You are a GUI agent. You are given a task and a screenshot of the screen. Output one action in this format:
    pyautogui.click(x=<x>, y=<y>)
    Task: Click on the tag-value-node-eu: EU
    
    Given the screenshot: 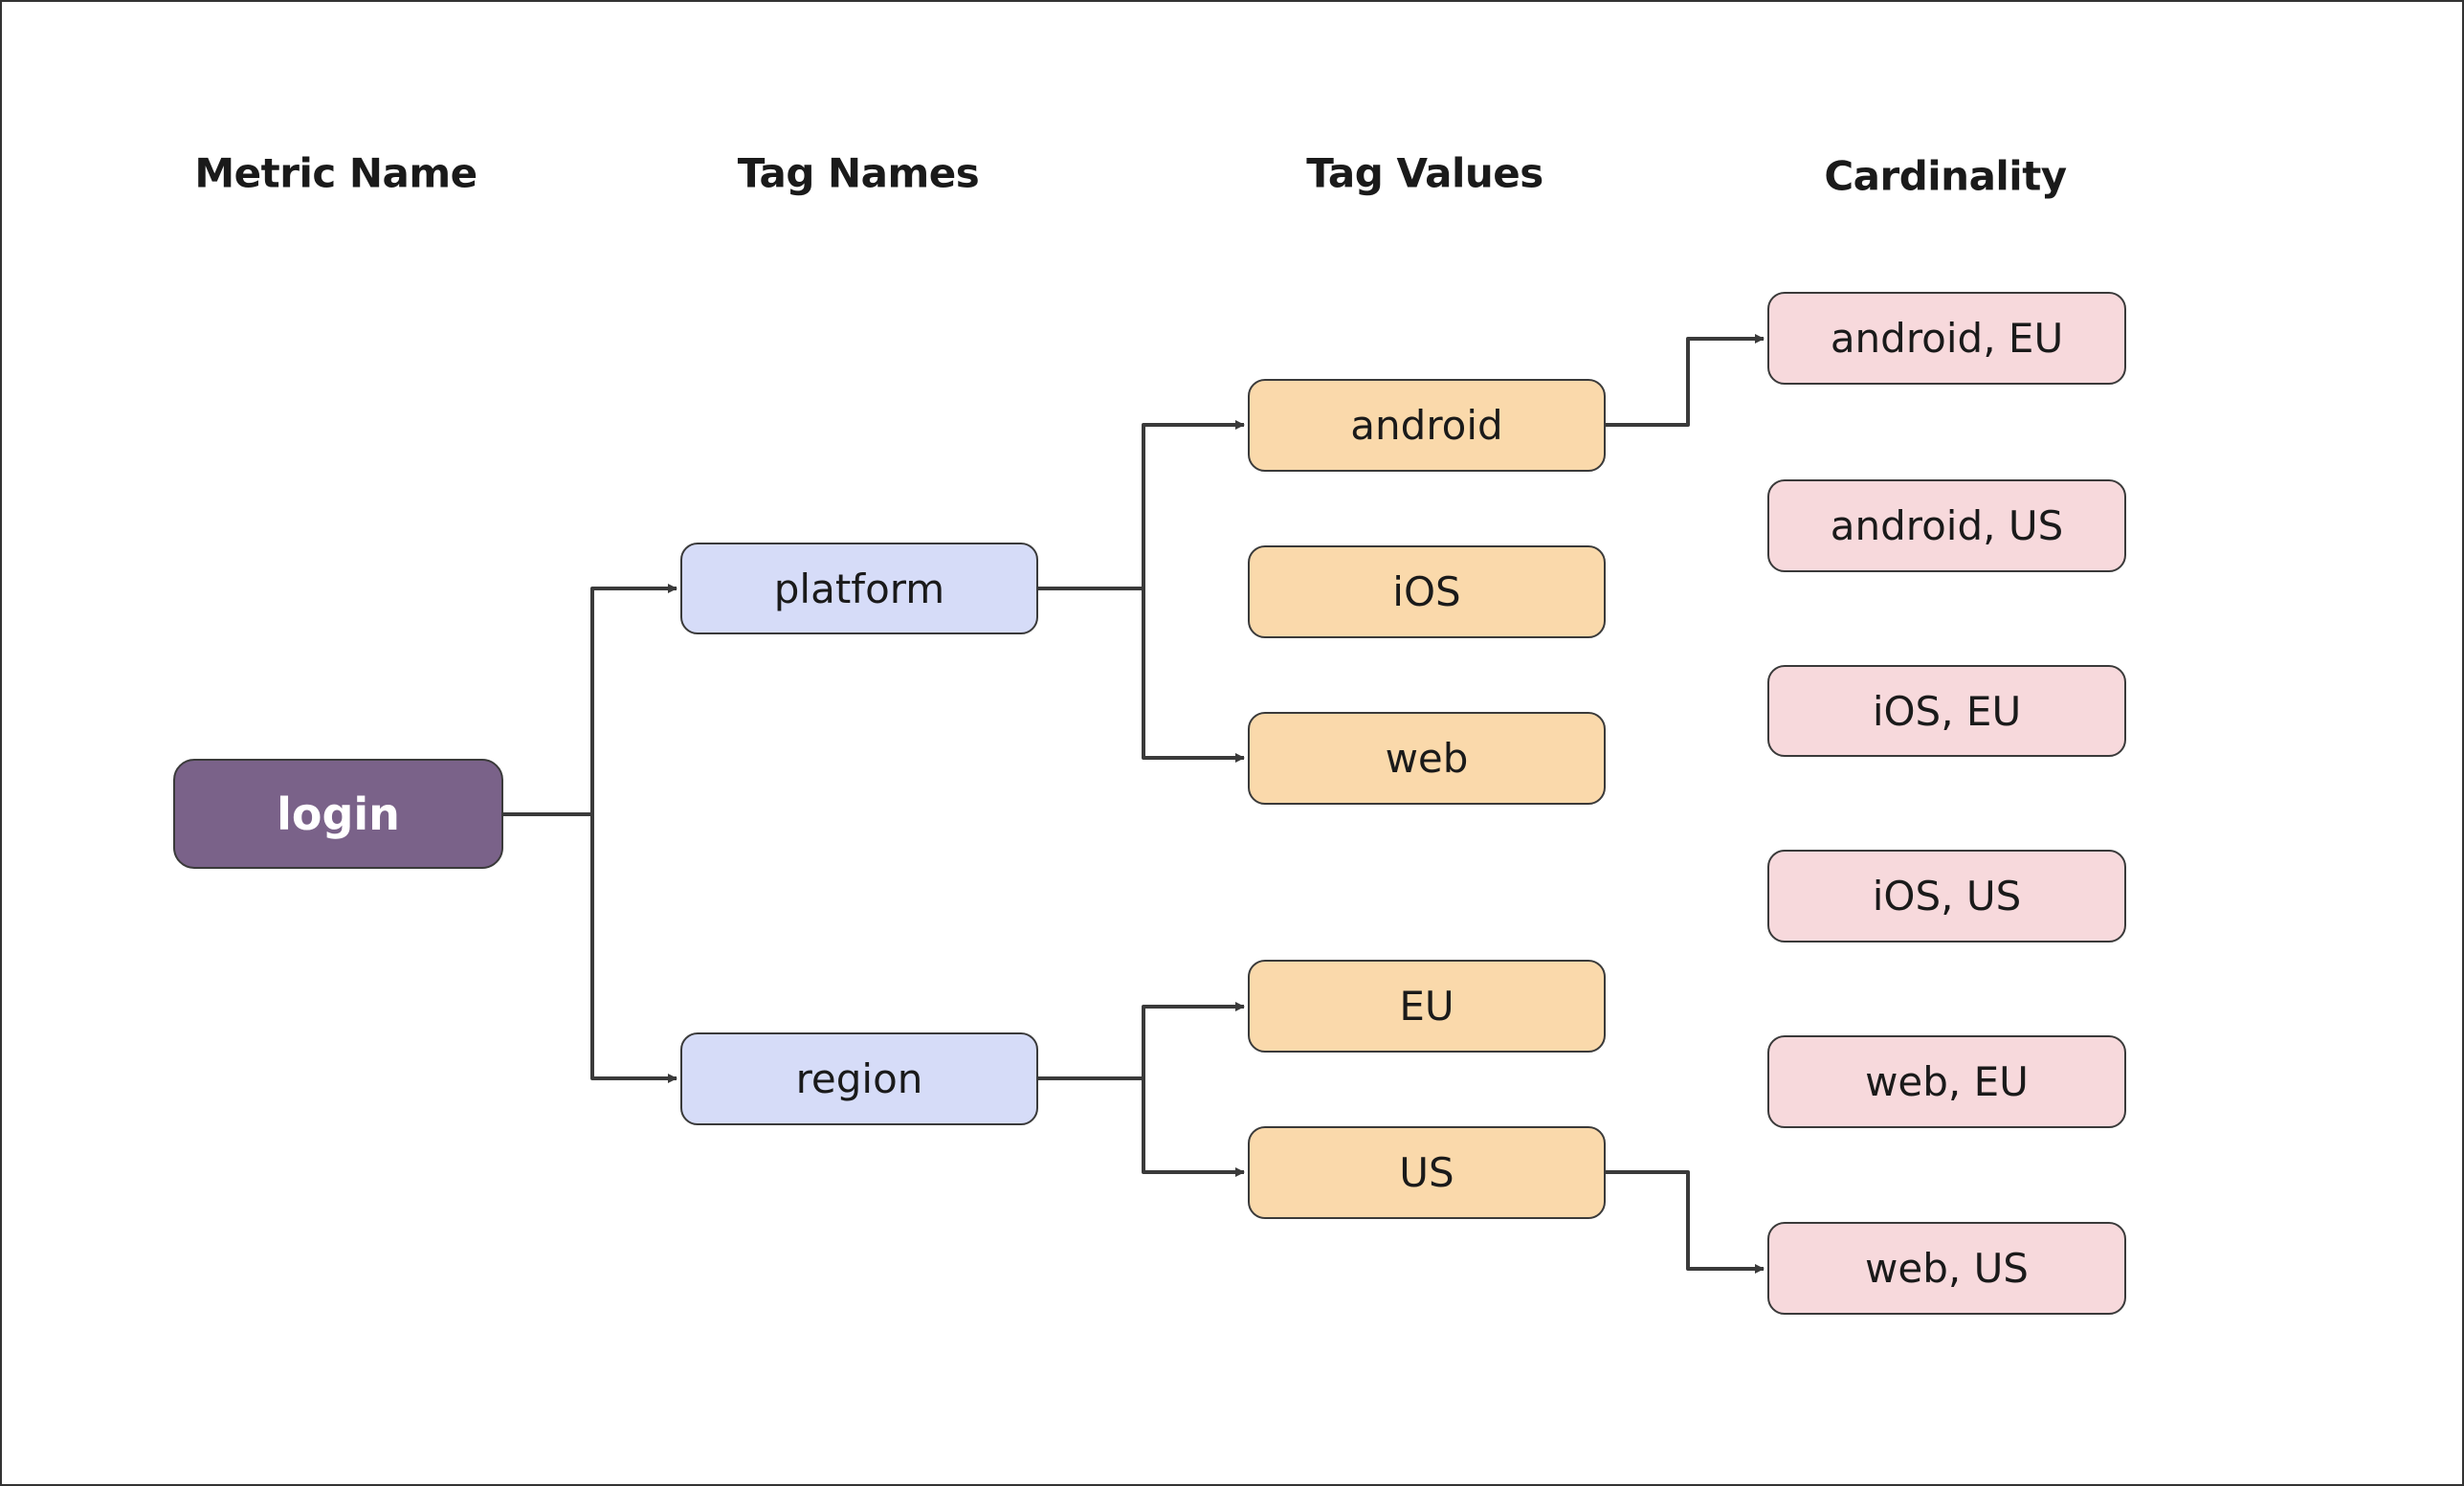 What is the action you would take?
    pyautogui.click(x=1427, y=1006)
    